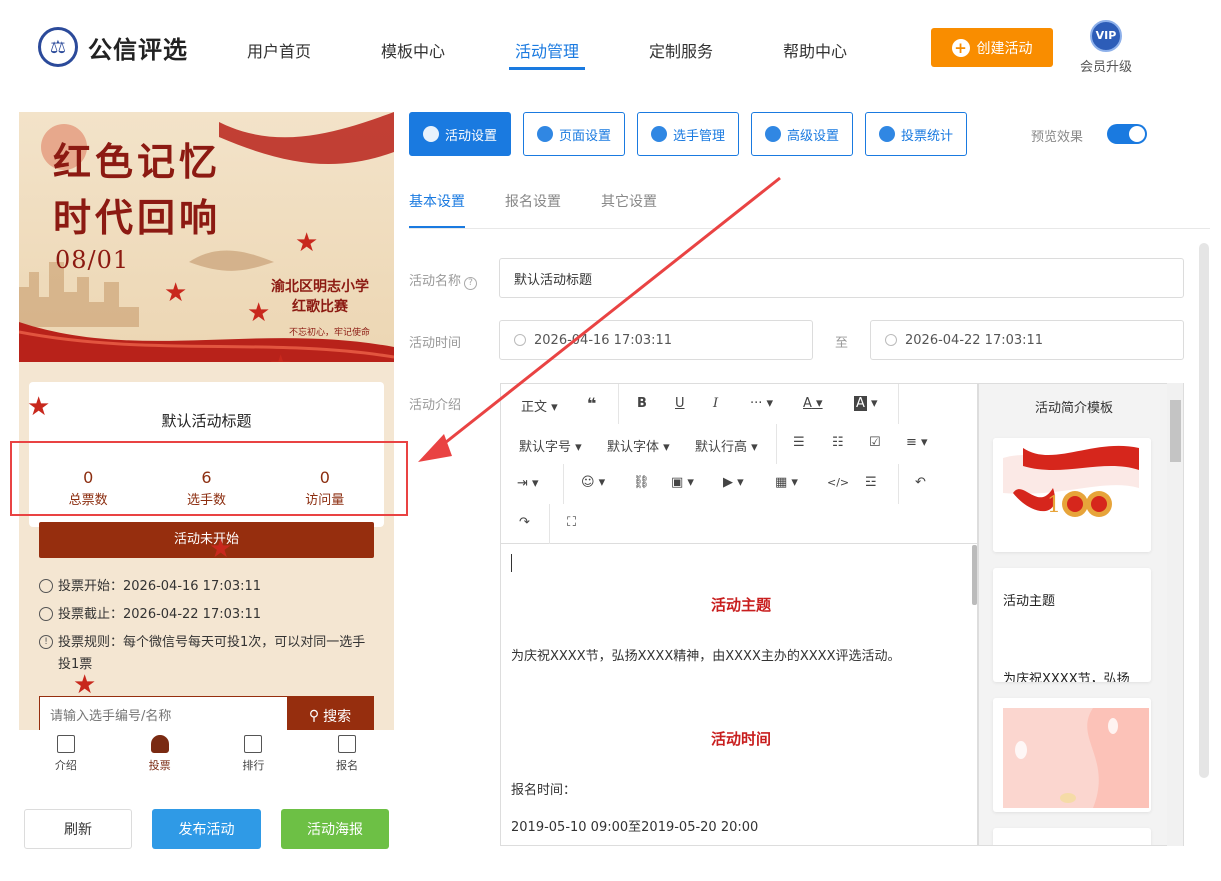 This screenshot has width=1221, height=881. I want to click on activity-name-label: 活动名称?, so click(443, 280).